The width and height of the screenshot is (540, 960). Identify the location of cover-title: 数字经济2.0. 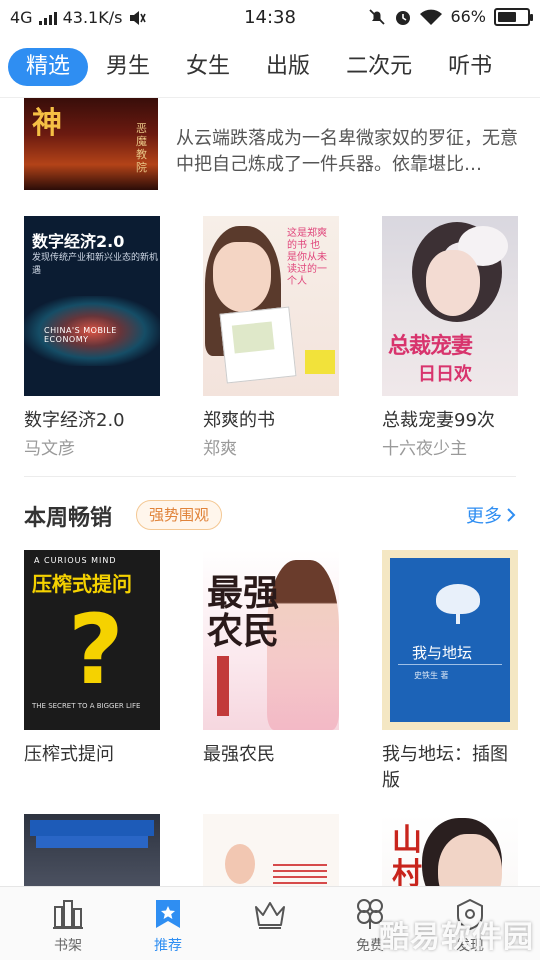
(78, 241).